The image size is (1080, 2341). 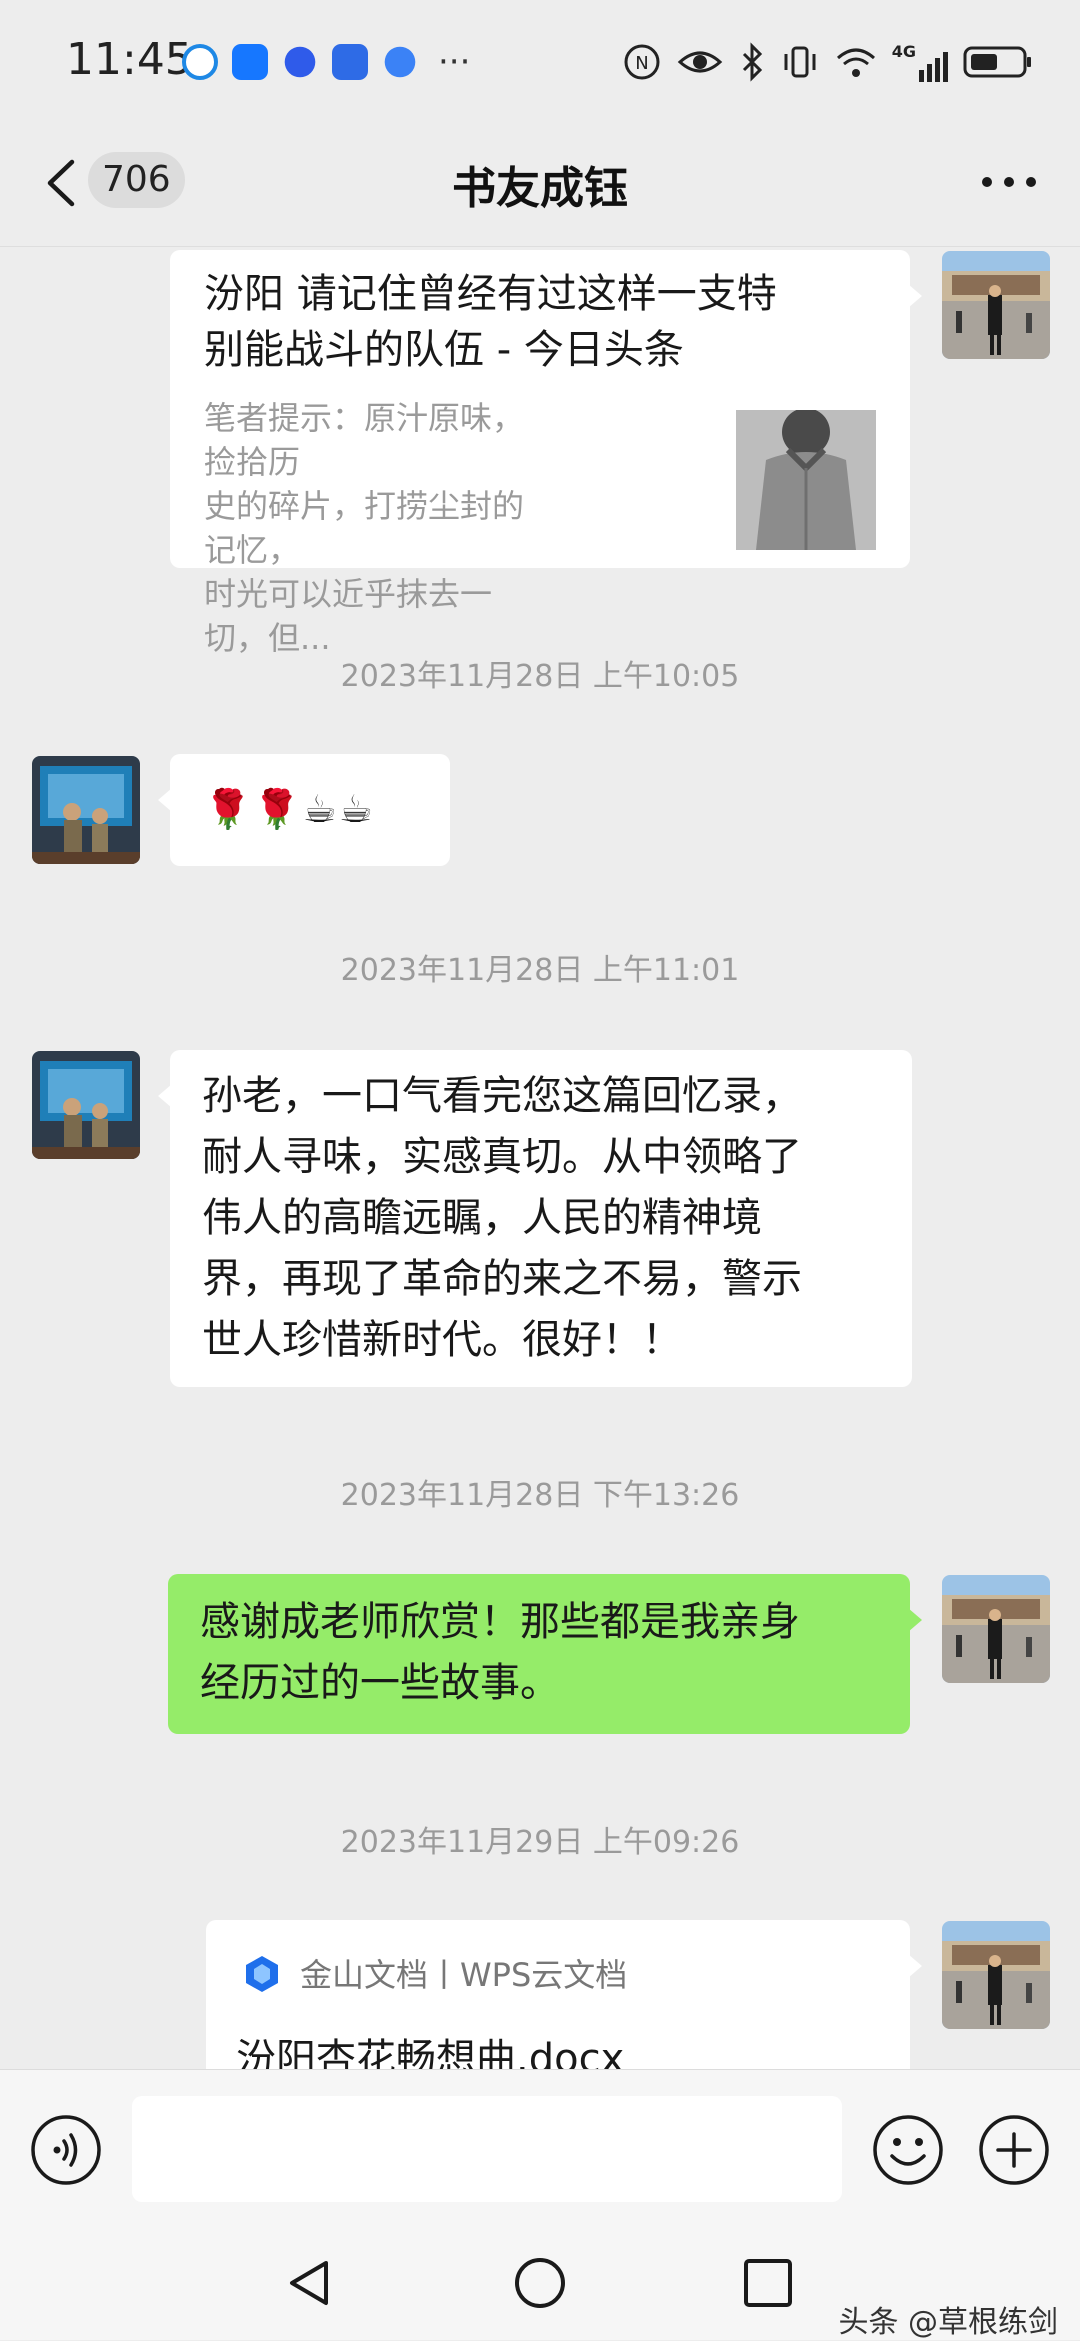 I want to click on message-text: 感谢成老师欣赏！那些都是我亲身 经历过的一些故事。, so click(x=545, y=1653).